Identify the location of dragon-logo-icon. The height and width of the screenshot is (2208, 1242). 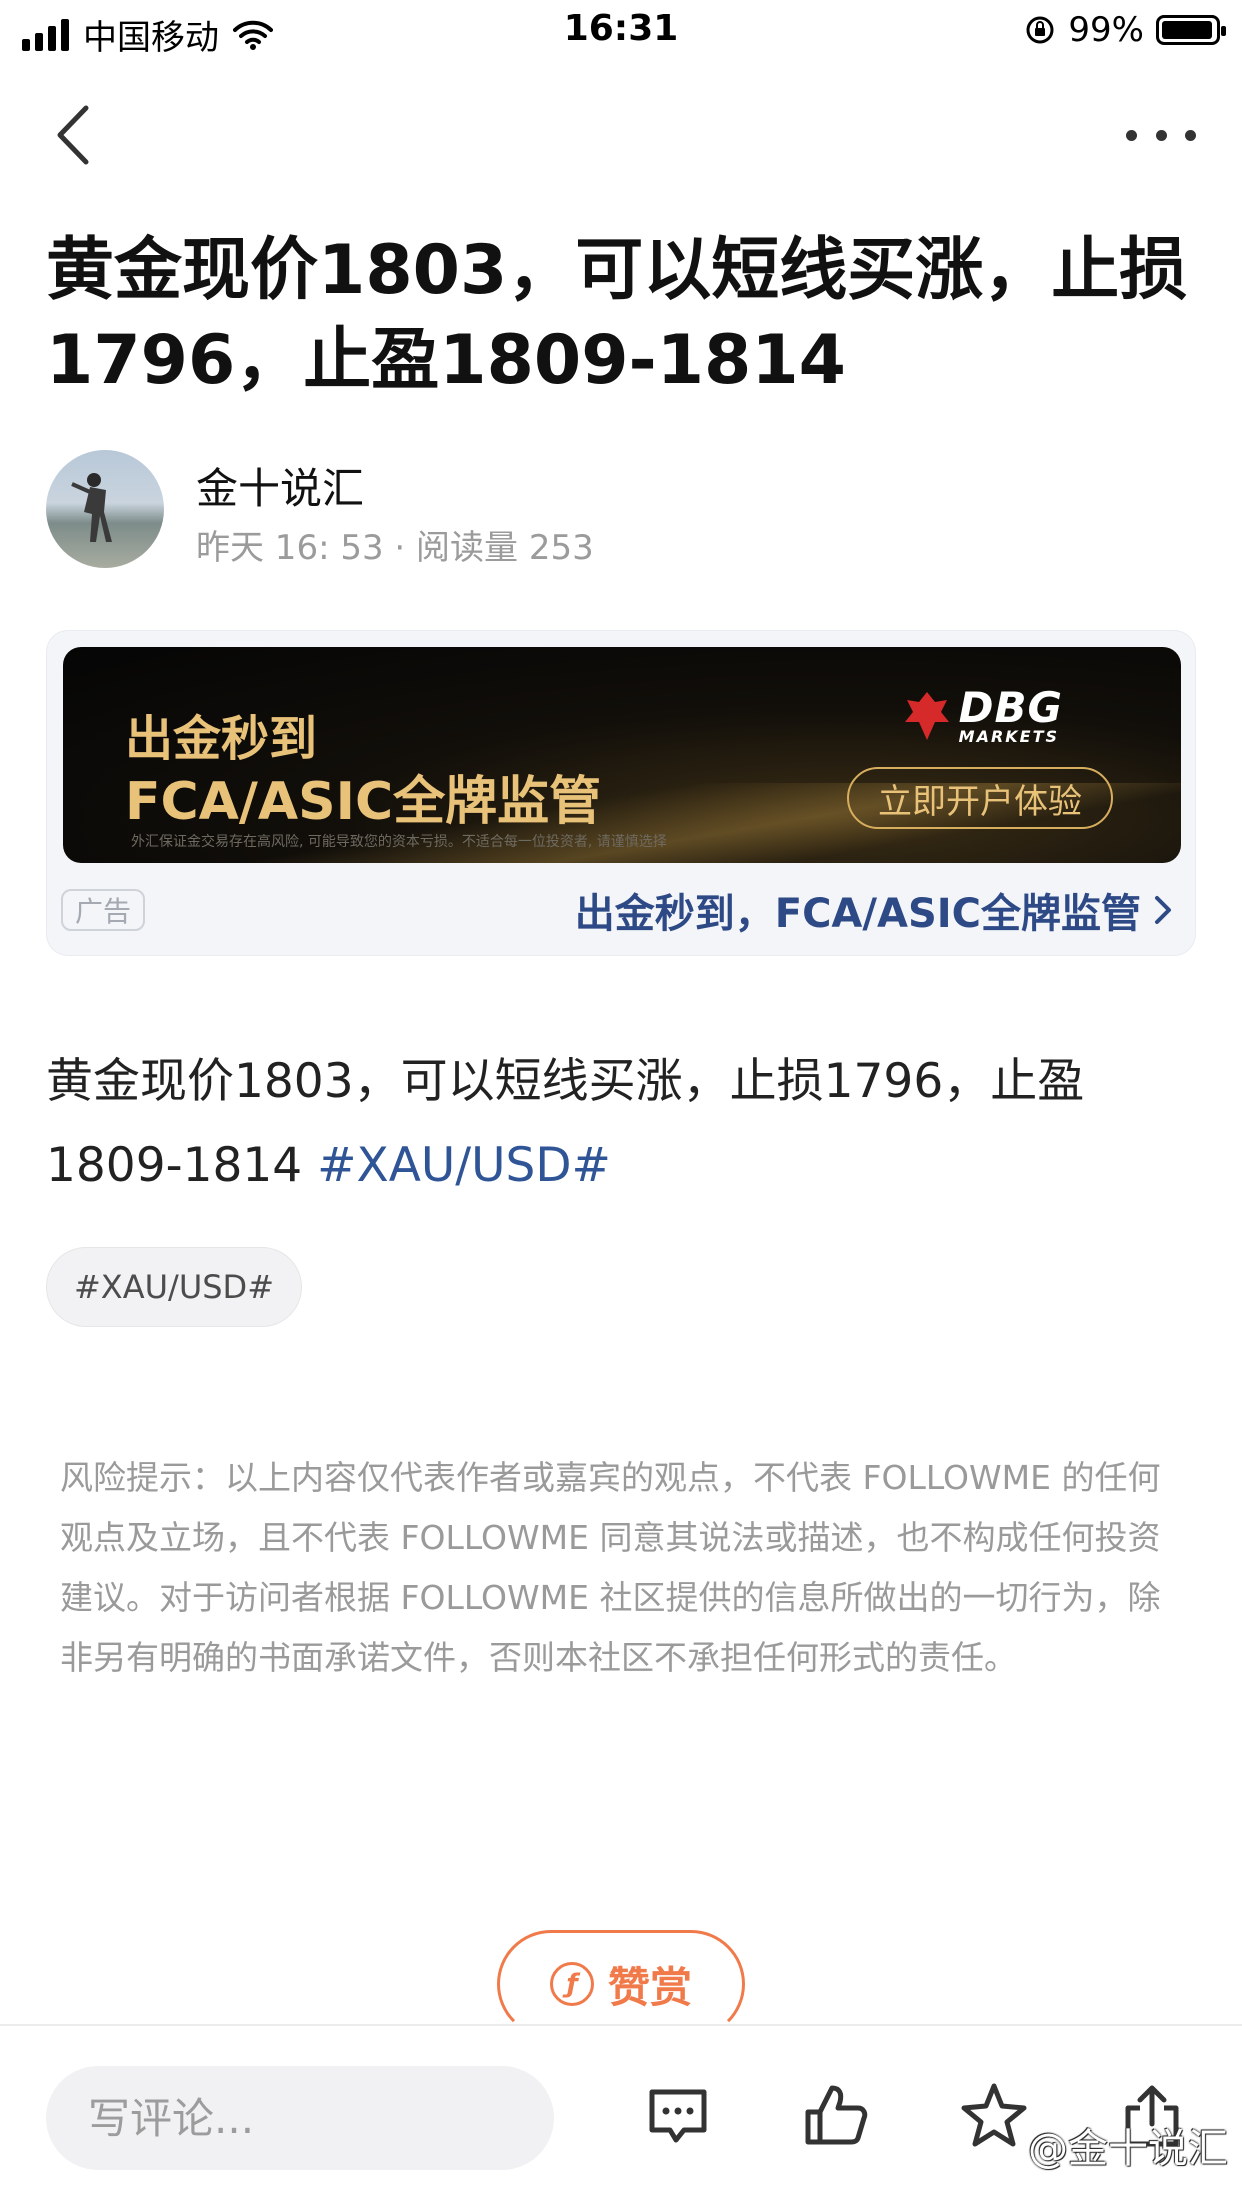
(926, 716).